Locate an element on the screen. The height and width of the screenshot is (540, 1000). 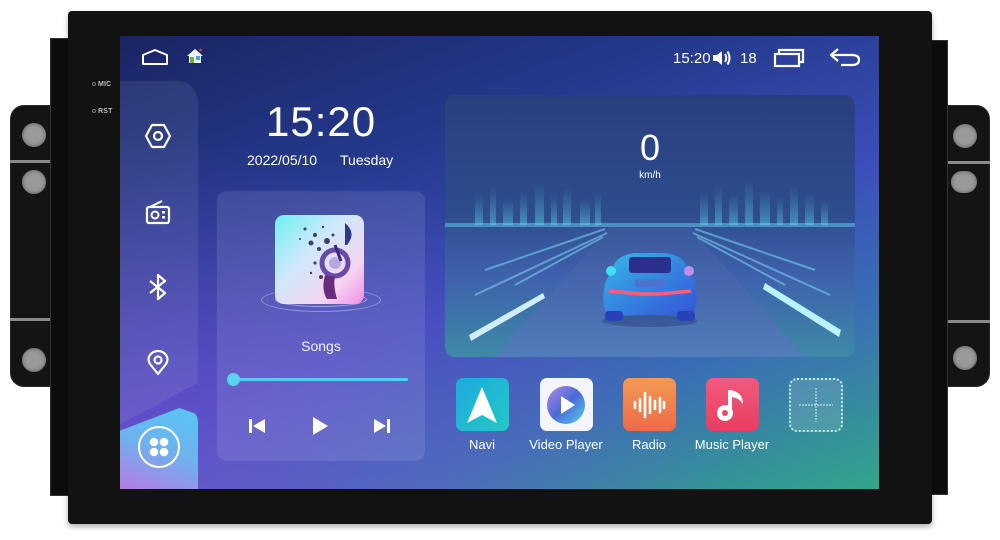
sidebar-item-navigation is located at coordinates (158, 362).